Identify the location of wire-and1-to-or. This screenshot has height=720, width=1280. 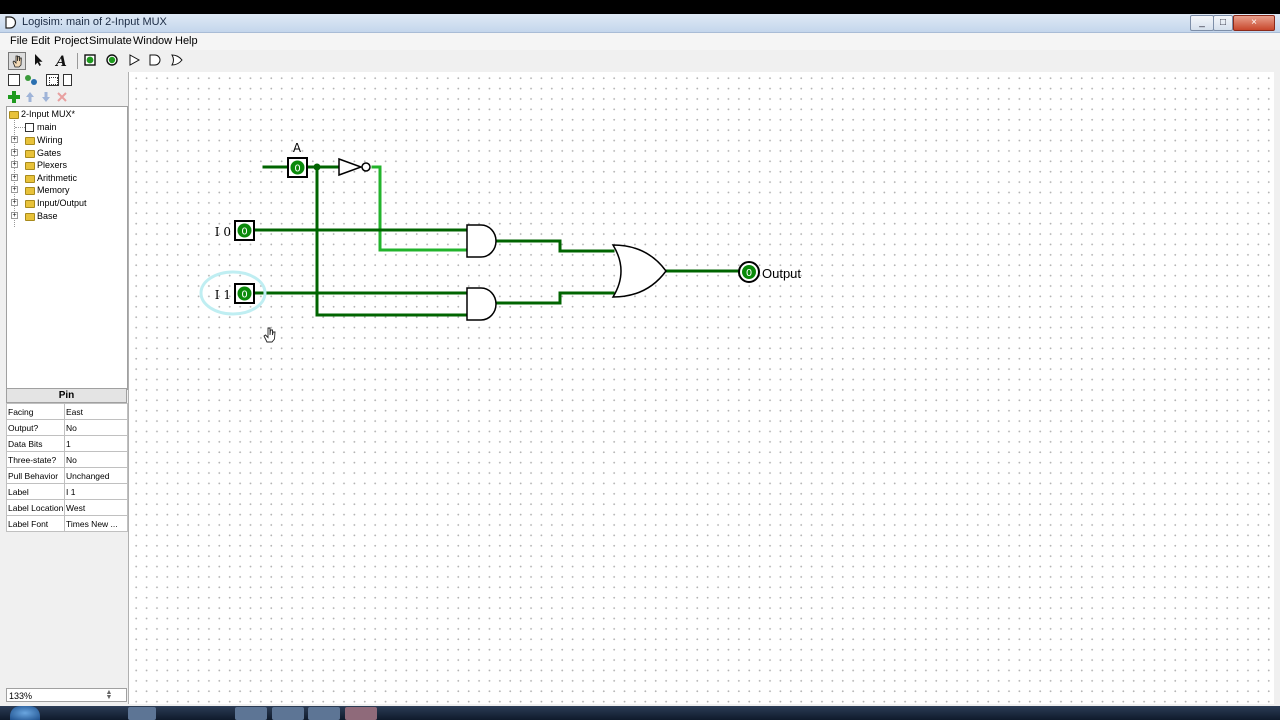
(555, 246).